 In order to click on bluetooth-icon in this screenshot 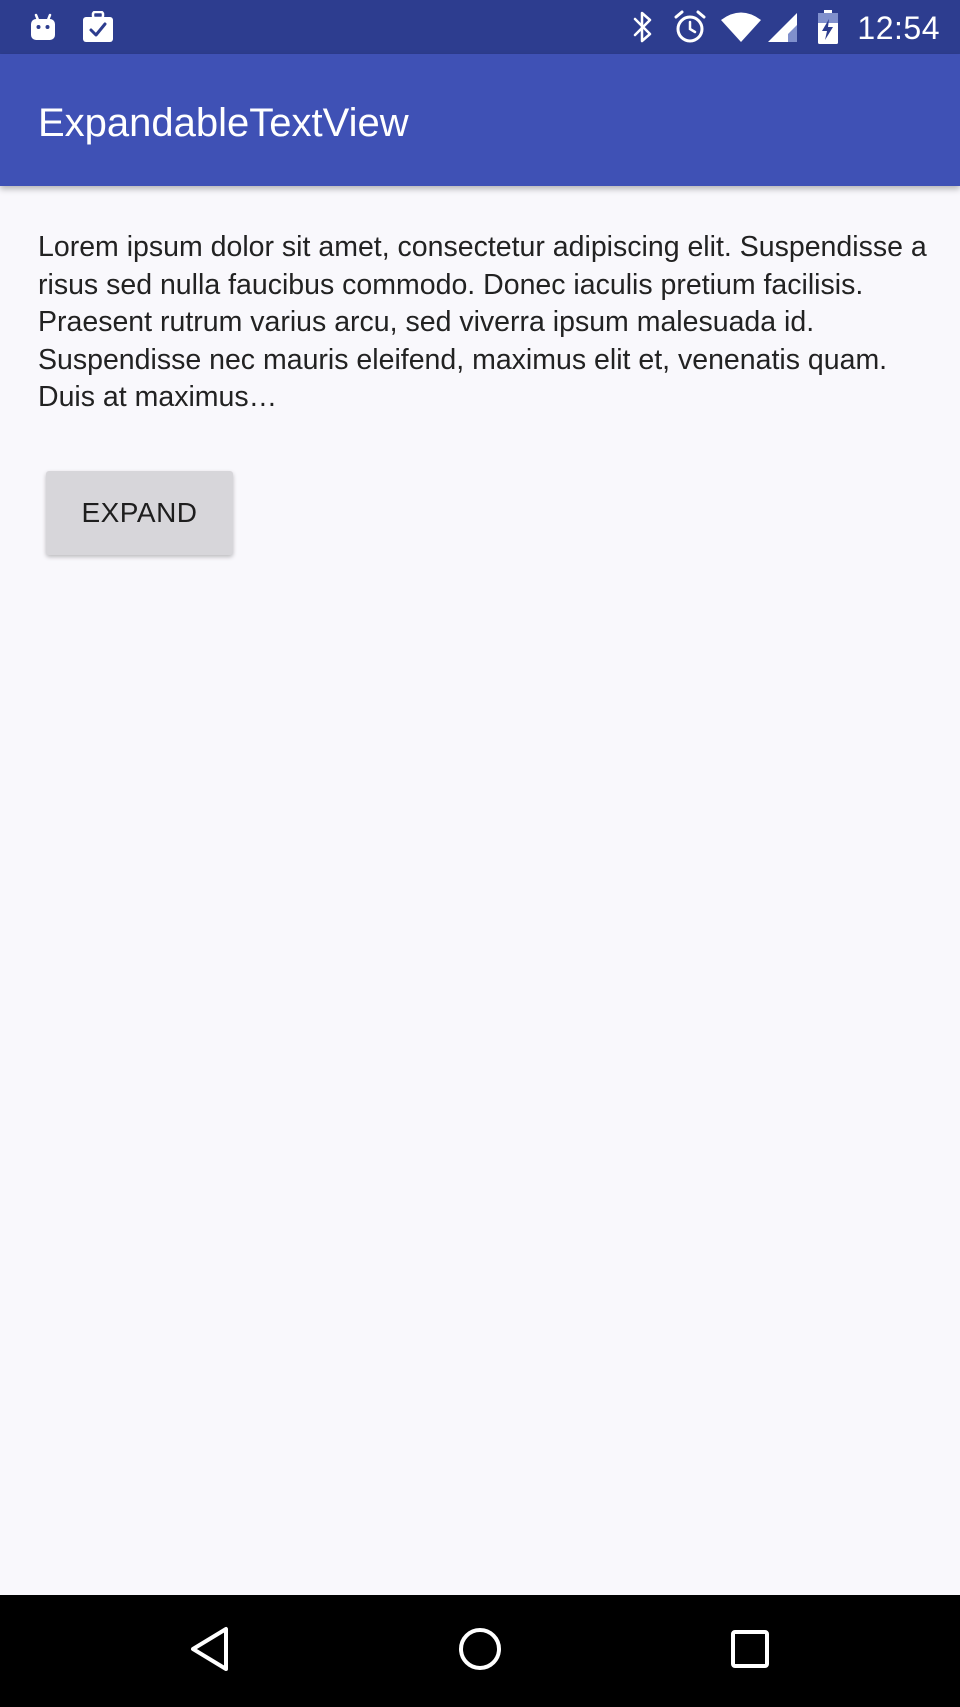, I will do `click(643, 27)`.